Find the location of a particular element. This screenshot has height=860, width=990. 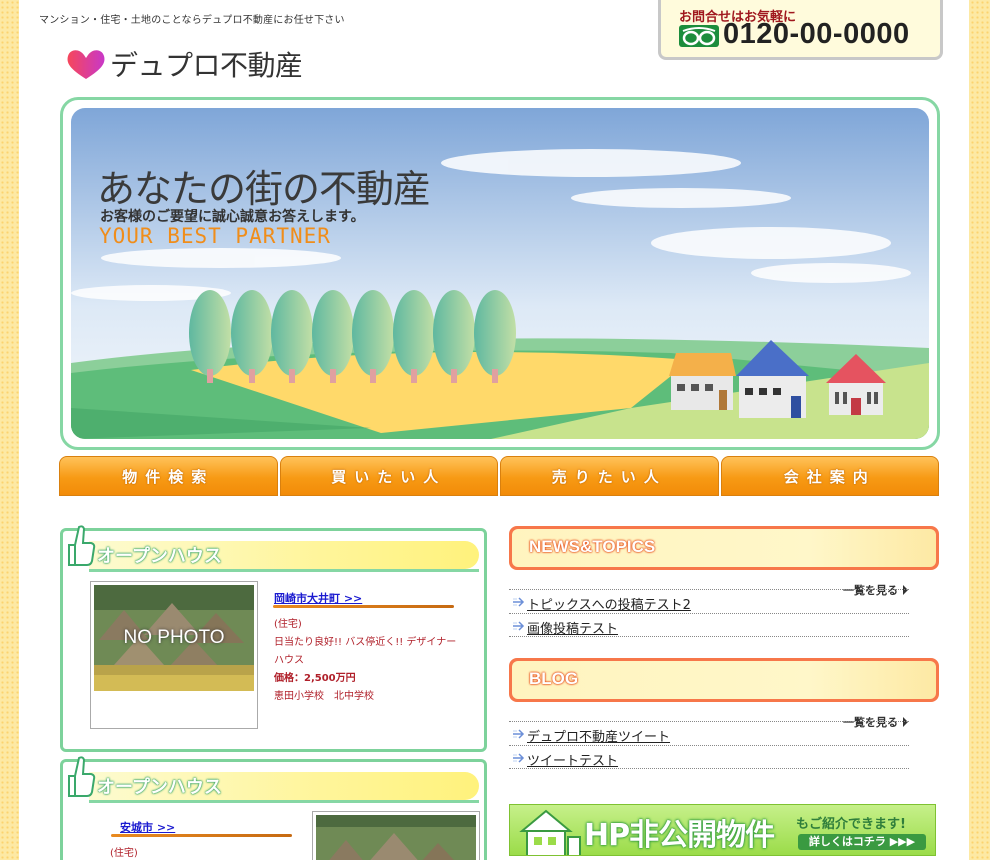

village-photo is located at coordinates (396, 837).